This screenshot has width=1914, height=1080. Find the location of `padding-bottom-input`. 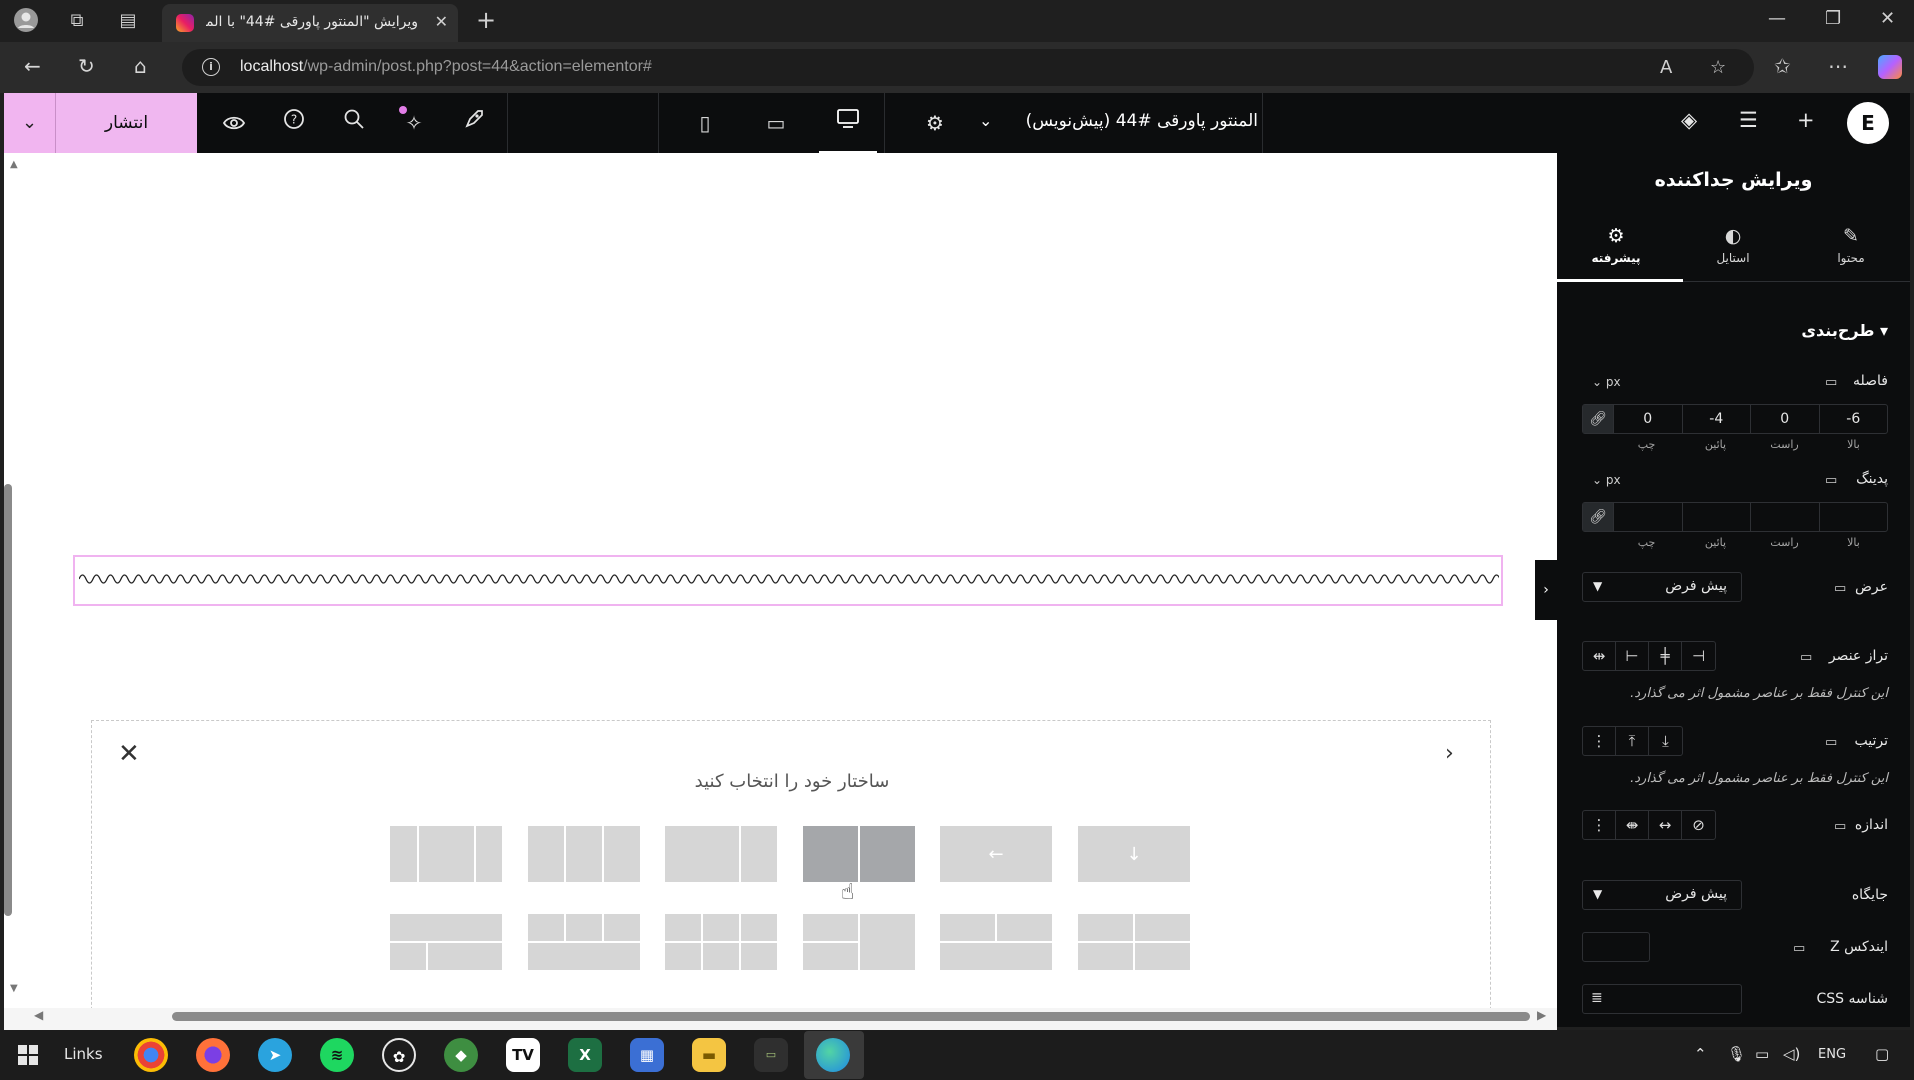

padding-bottom-input is located at coordinates (1716, 517).